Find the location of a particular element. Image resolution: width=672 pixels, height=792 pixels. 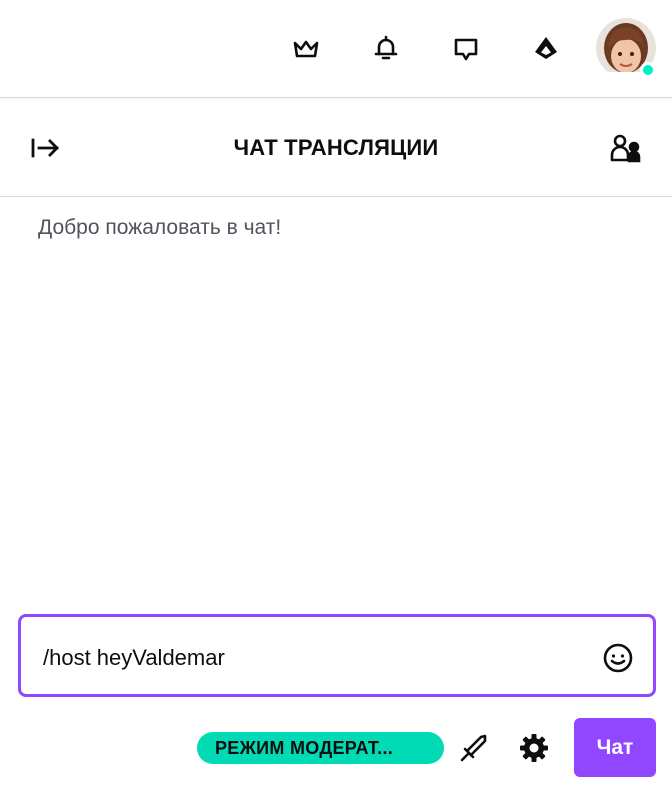

whisper-icon is located at coordinates (466, 49).